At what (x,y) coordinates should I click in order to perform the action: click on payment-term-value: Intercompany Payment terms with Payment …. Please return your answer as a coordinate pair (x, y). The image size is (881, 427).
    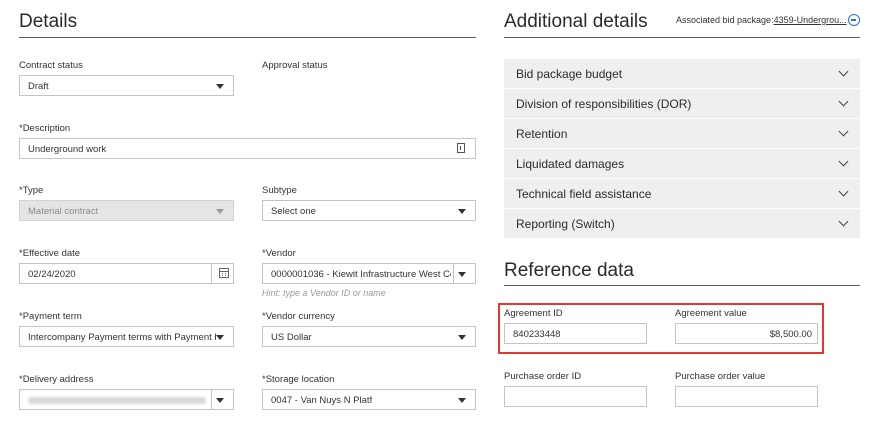
    Looking at the image, I should click on (122, 337).